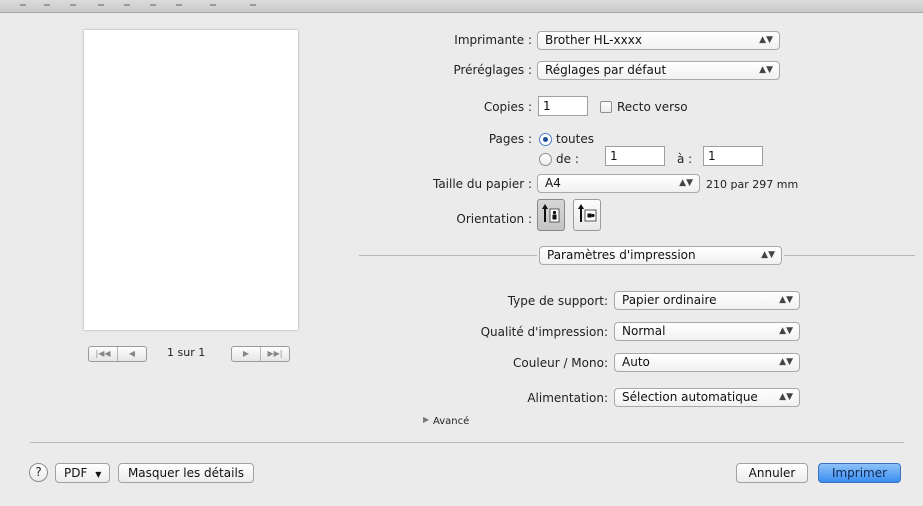 The height and width of the screenshot is (506, 923). What do you see at coordinates (482, 184) in the screenshot?
I see `paper-size-label: Taille du papier :` at bounding box center [482, 184].